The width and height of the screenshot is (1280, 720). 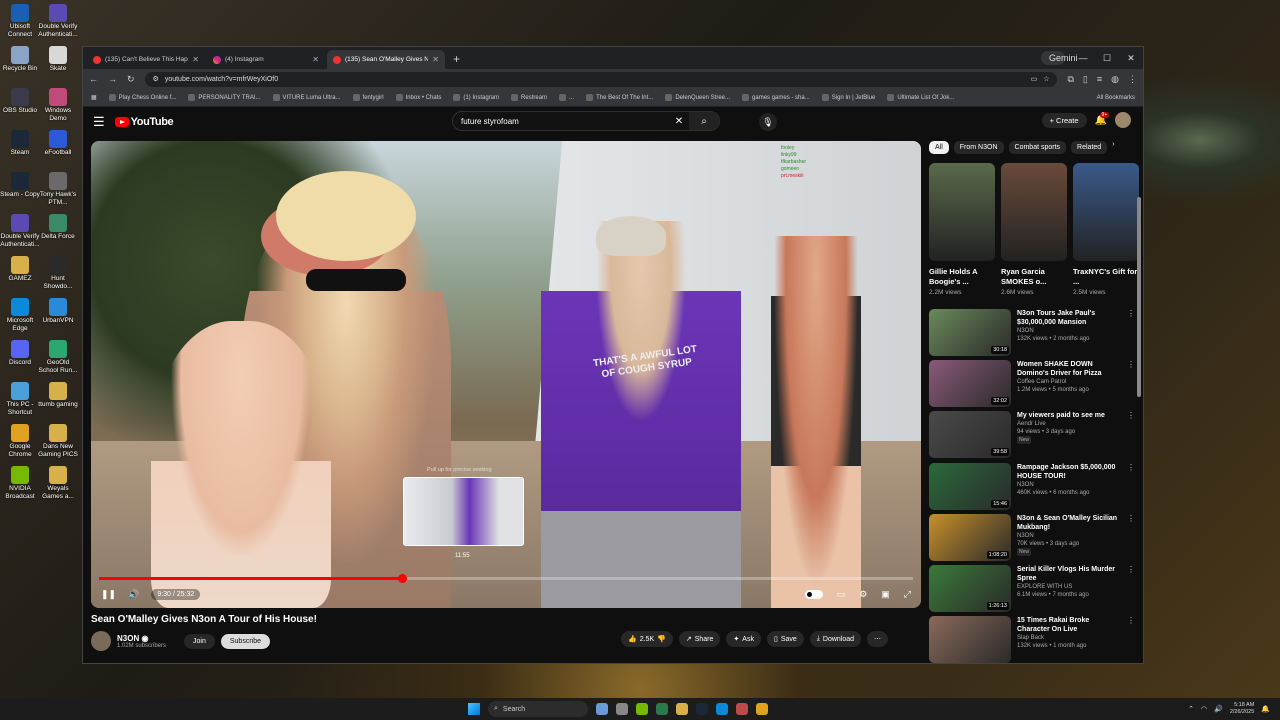 I want to click on video-thumbnail: 39:58, so click(x=970, y=435).